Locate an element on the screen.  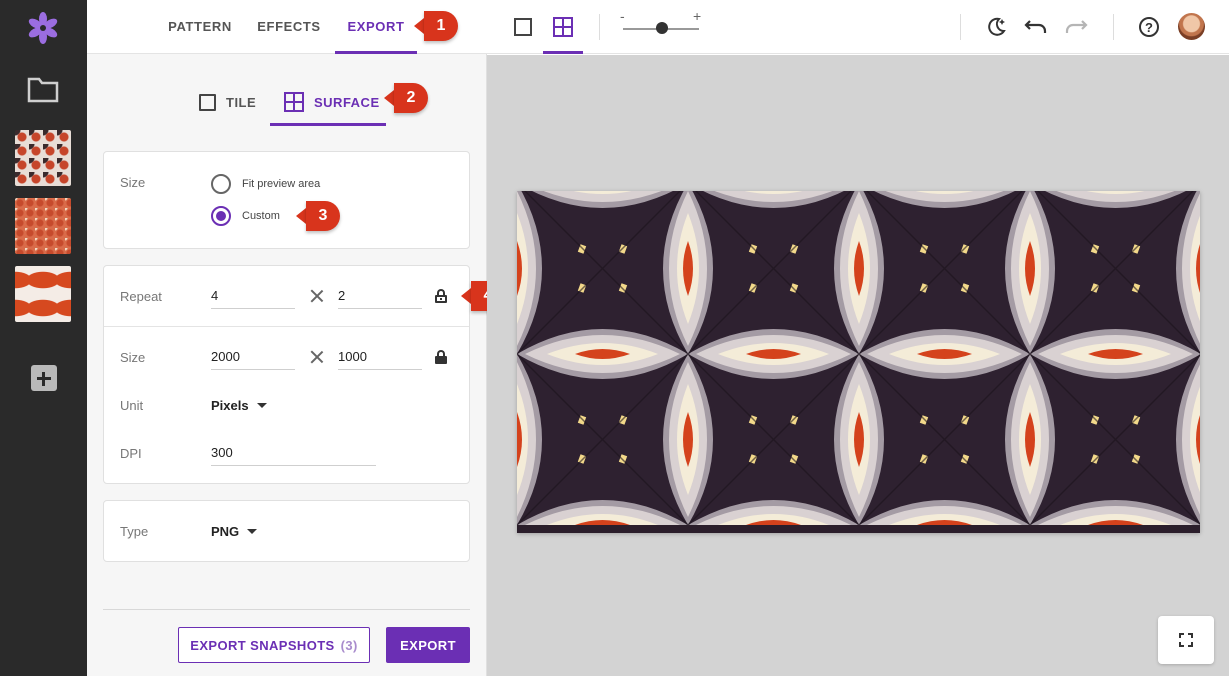
unit-dropdown: Pixels is located at coordinates (239, 405).